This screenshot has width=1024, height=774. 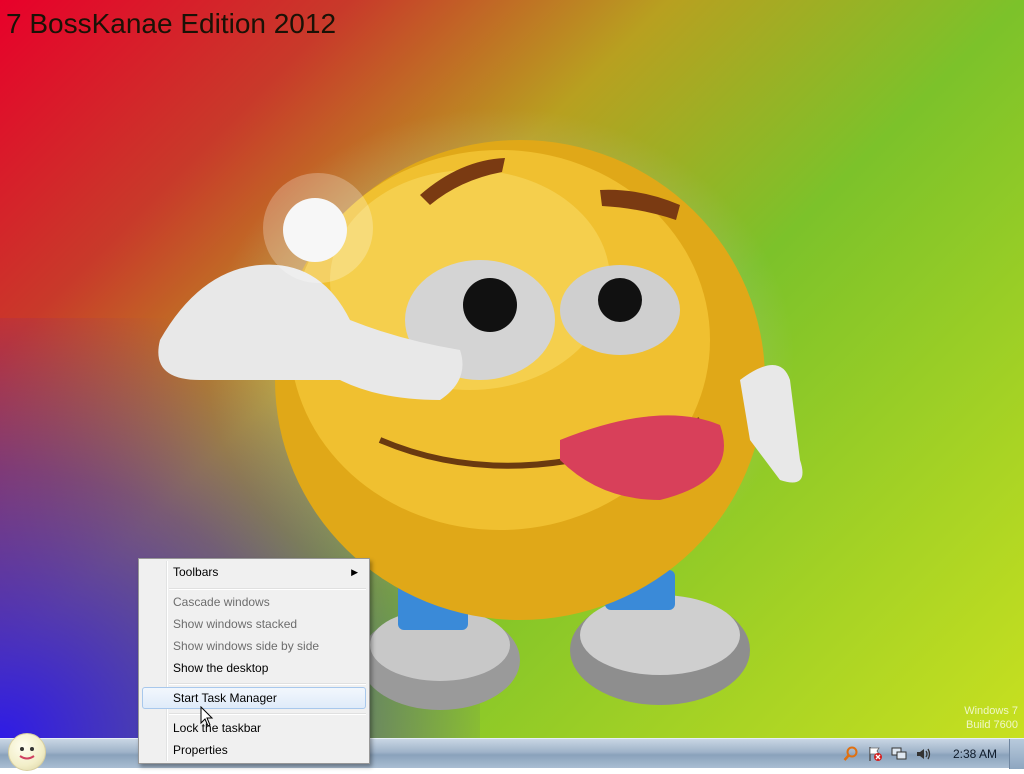 What do you see at coordinates (235, 624) in the screenshot?
I see `menu-item-label: Show windows stacked` at bounding box center [235, 624].